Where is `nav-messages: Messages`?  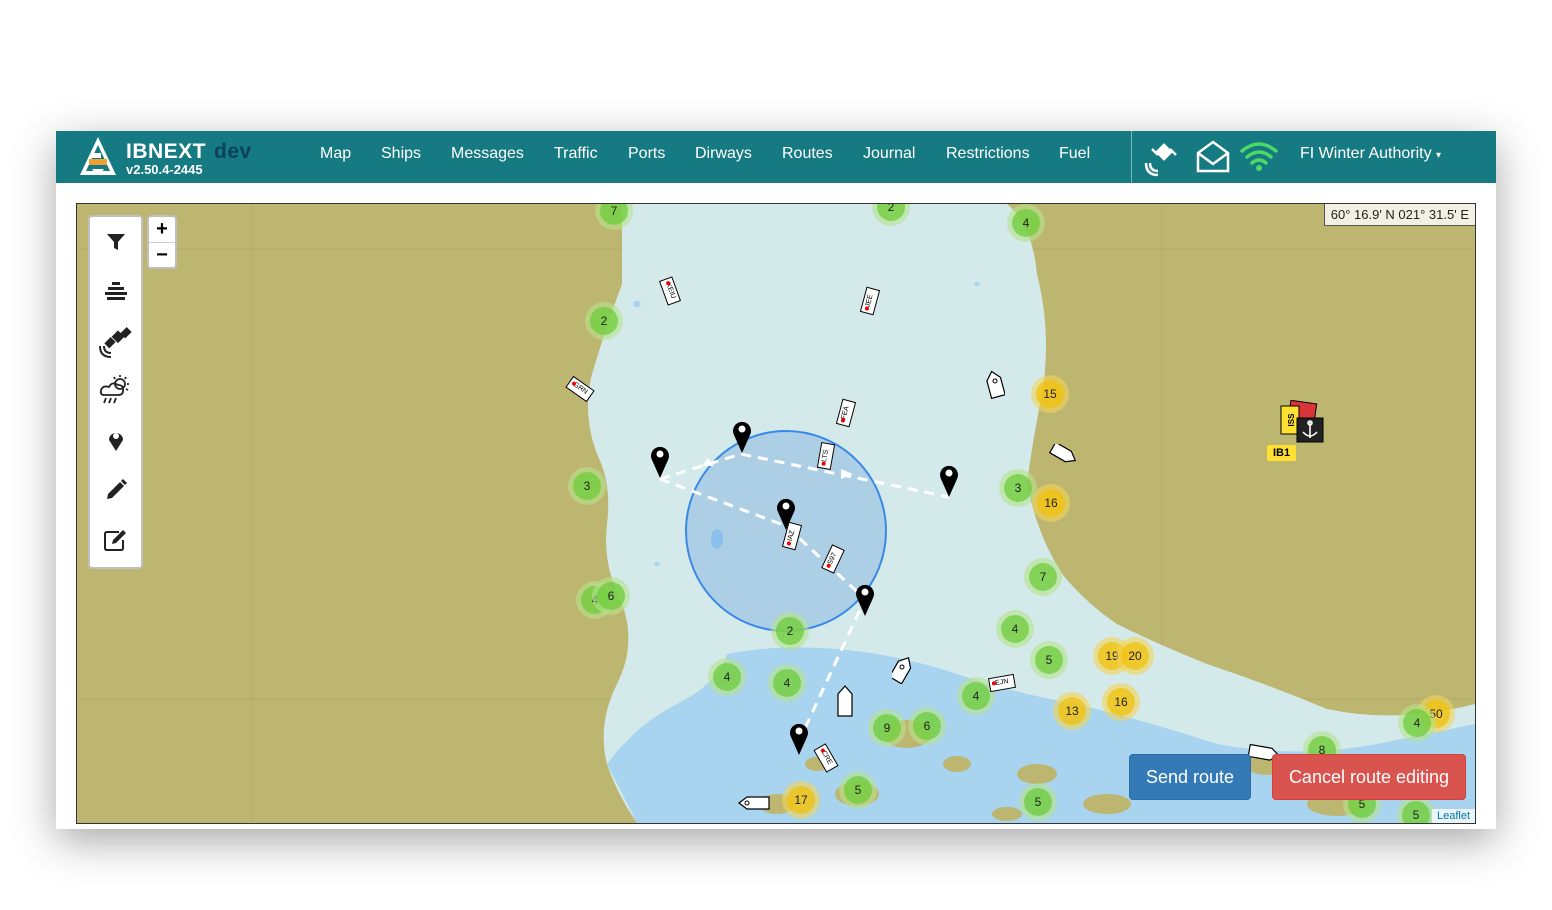 nav-messages: Messages is located at coordinates (487, 154).